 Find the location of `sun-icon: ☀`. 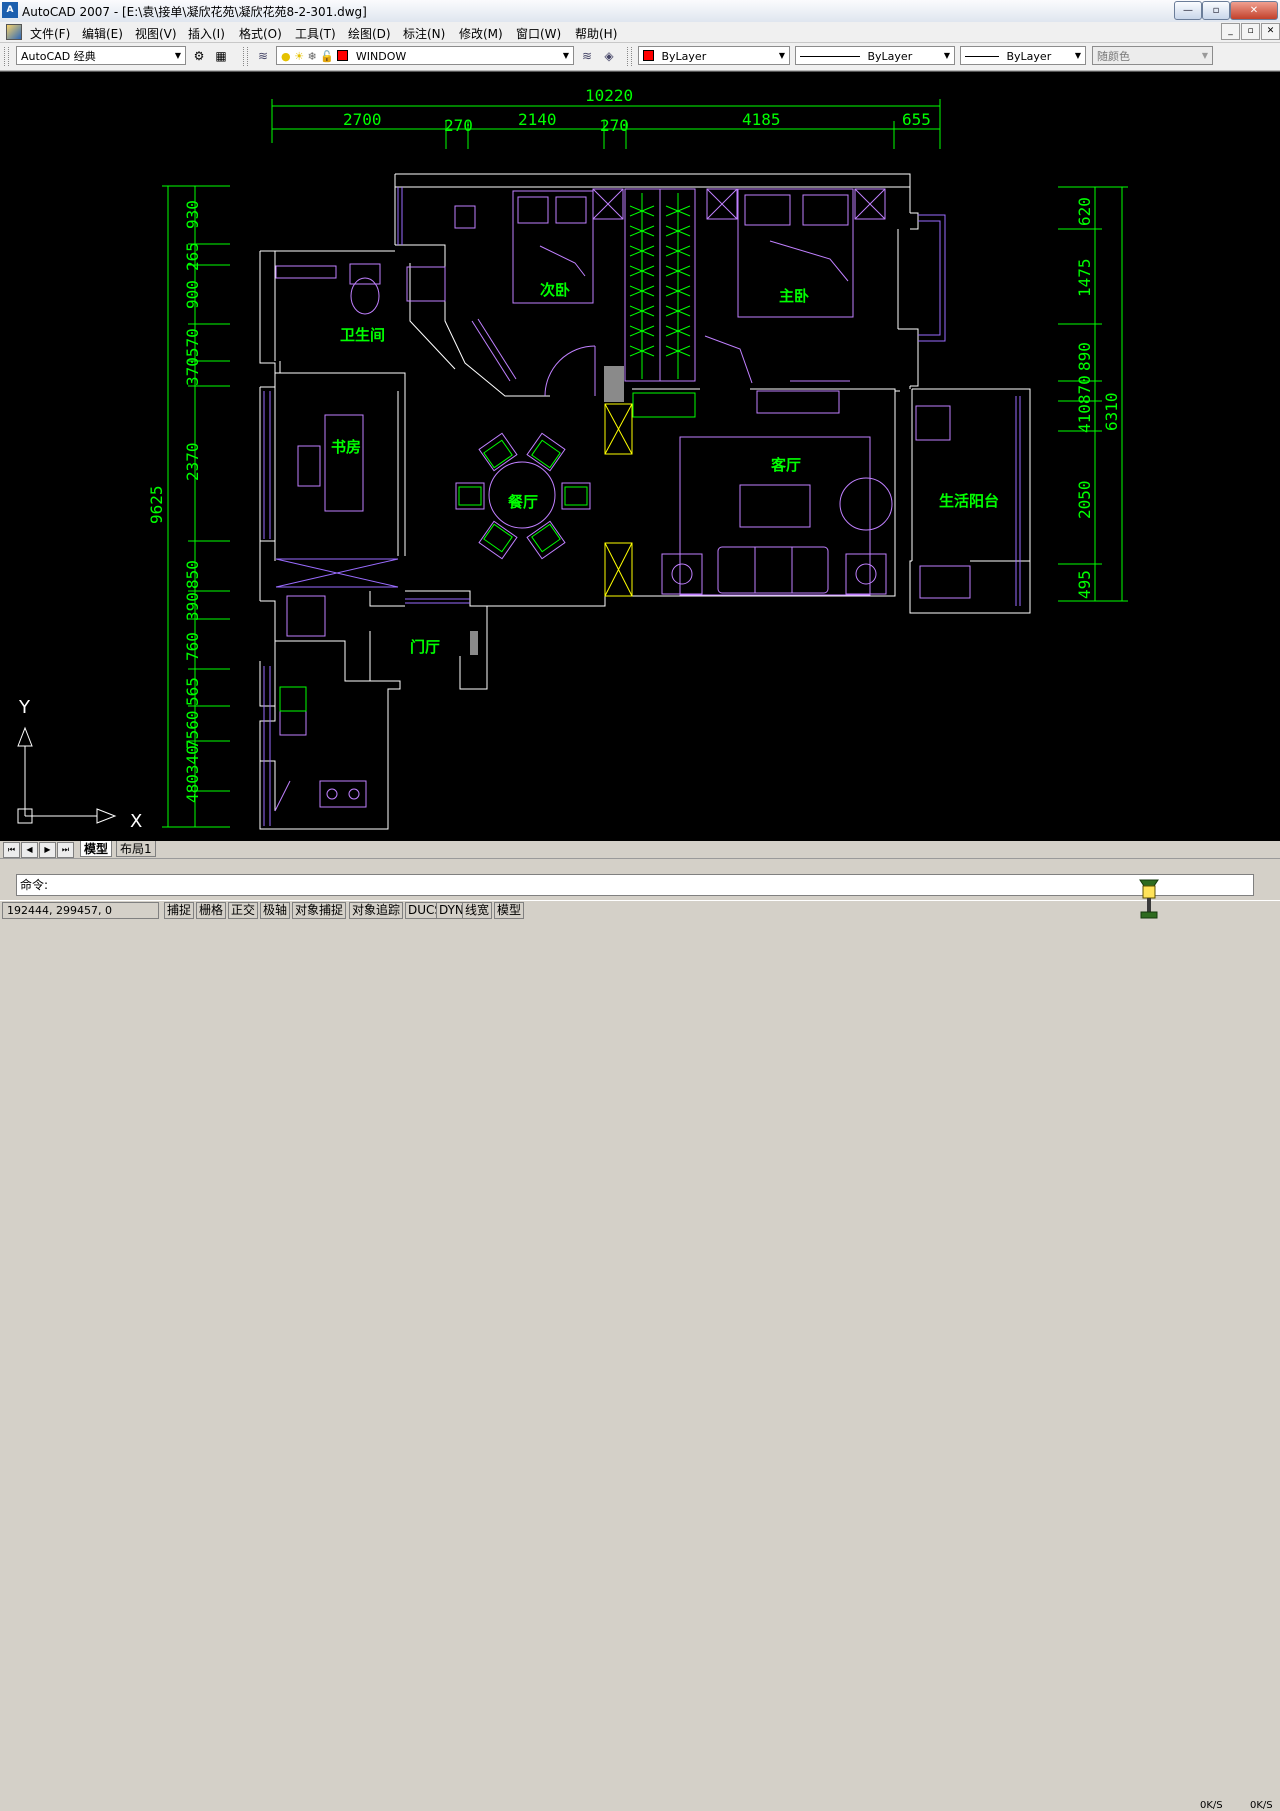

sun-icon: ☀ is located at coordinates (299, 56).